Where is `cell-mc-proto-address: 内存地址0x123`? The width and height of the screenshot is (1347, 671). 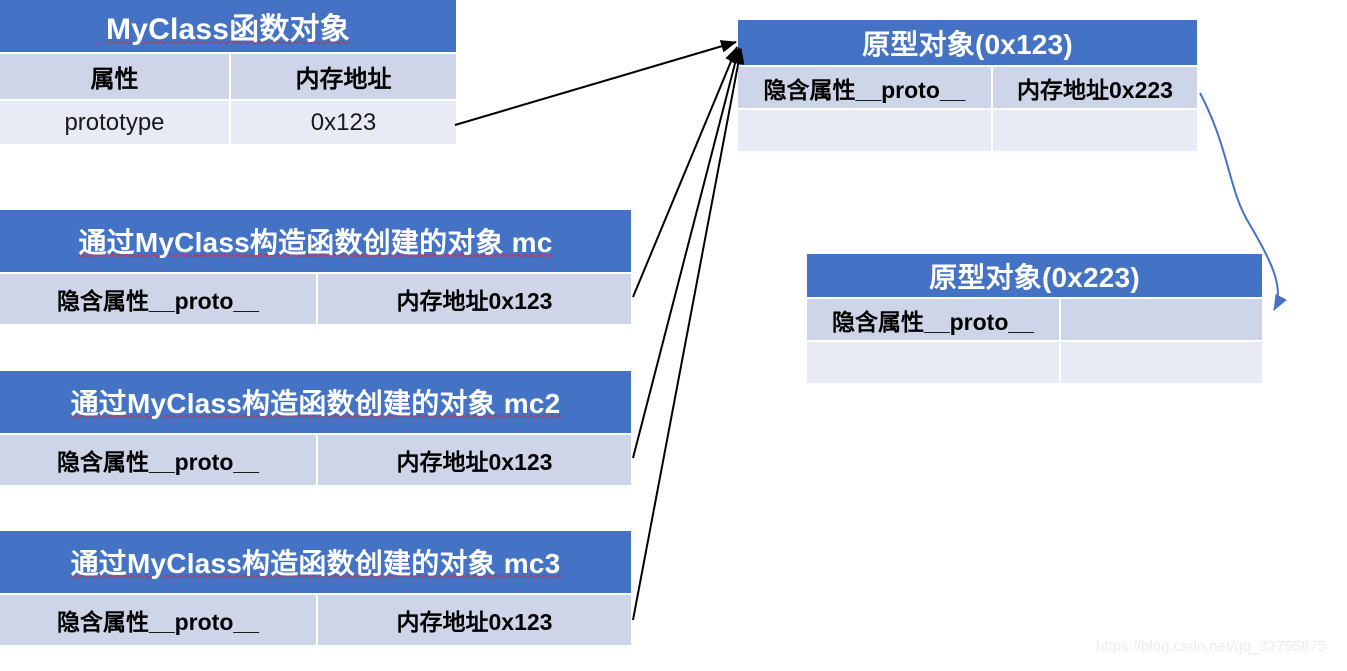 cell-mc-proto-address: 内存地址0x123 is located at coordinates (474, 299).